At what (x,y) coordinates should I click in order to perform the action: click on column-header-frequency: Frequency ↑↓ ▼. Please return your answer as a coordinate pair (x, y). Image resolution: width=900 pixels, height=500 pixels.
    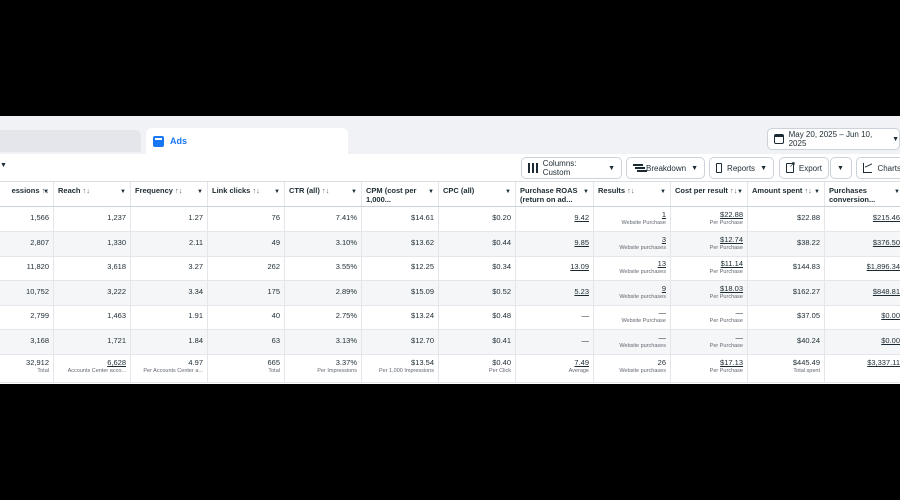
    Looking at the image, I should click on (169, 194).